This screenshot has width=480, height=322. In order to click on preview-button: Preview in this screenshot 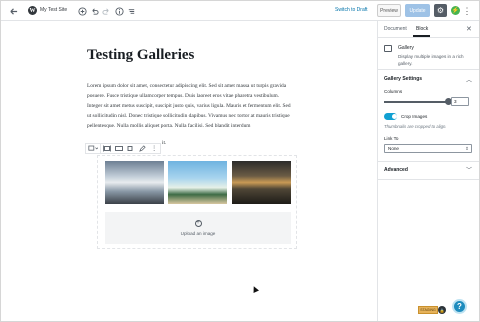, I will do `click(389, 10)`.